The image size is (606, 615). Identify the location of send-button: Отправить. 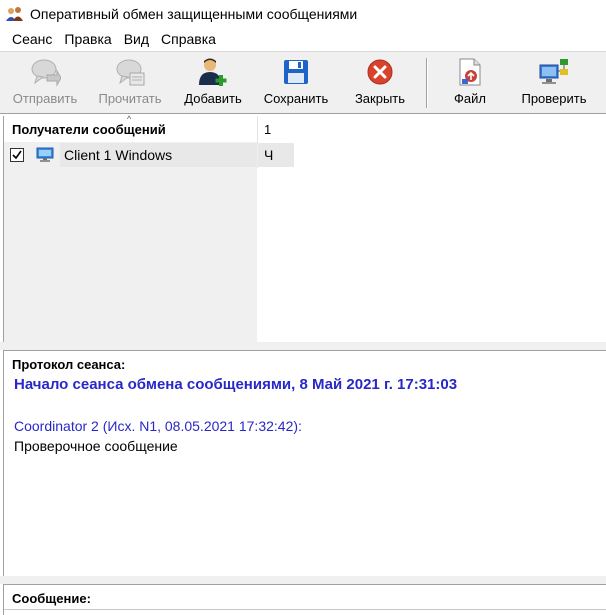
(45, 83).